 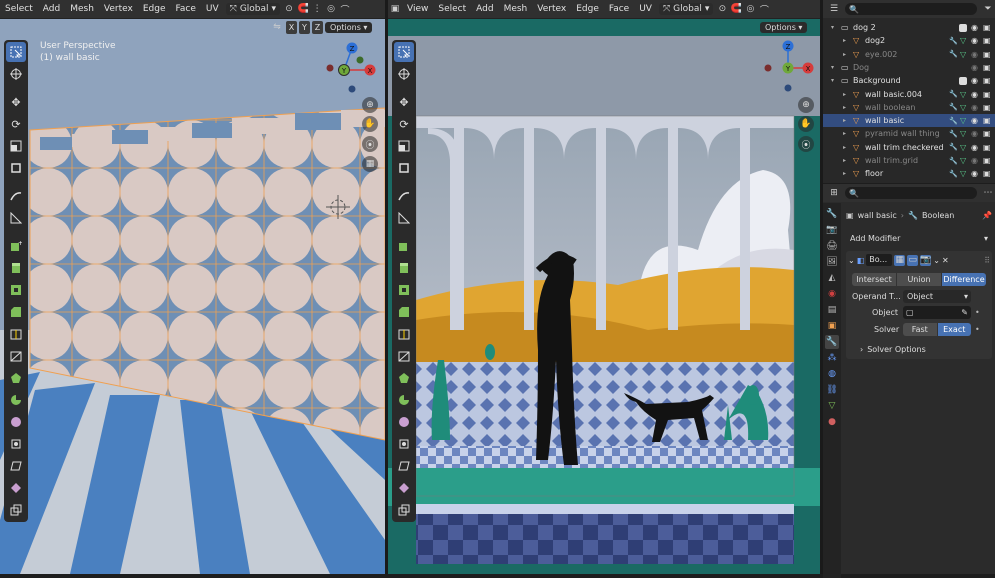 I want to click on rip-region-tool-icon, so click(x=404, y=488).